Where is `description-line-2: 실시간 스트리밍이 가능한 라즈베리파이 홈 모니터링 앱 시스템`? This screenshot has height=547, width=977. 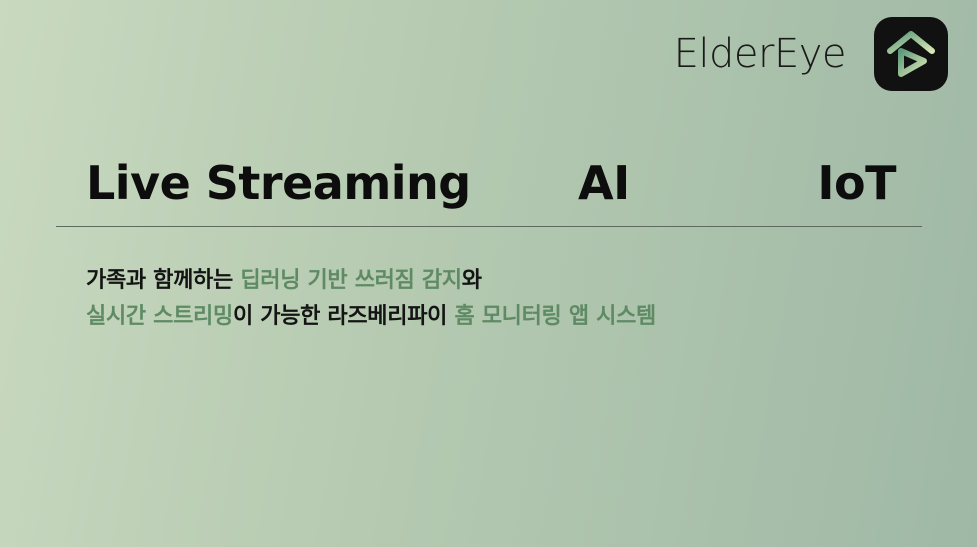
description-line-2: 실시간 스트리밍이 가능한 라즈베리파이 홈 모니터링 앱 시스템 is located at coordinates (371, 317).